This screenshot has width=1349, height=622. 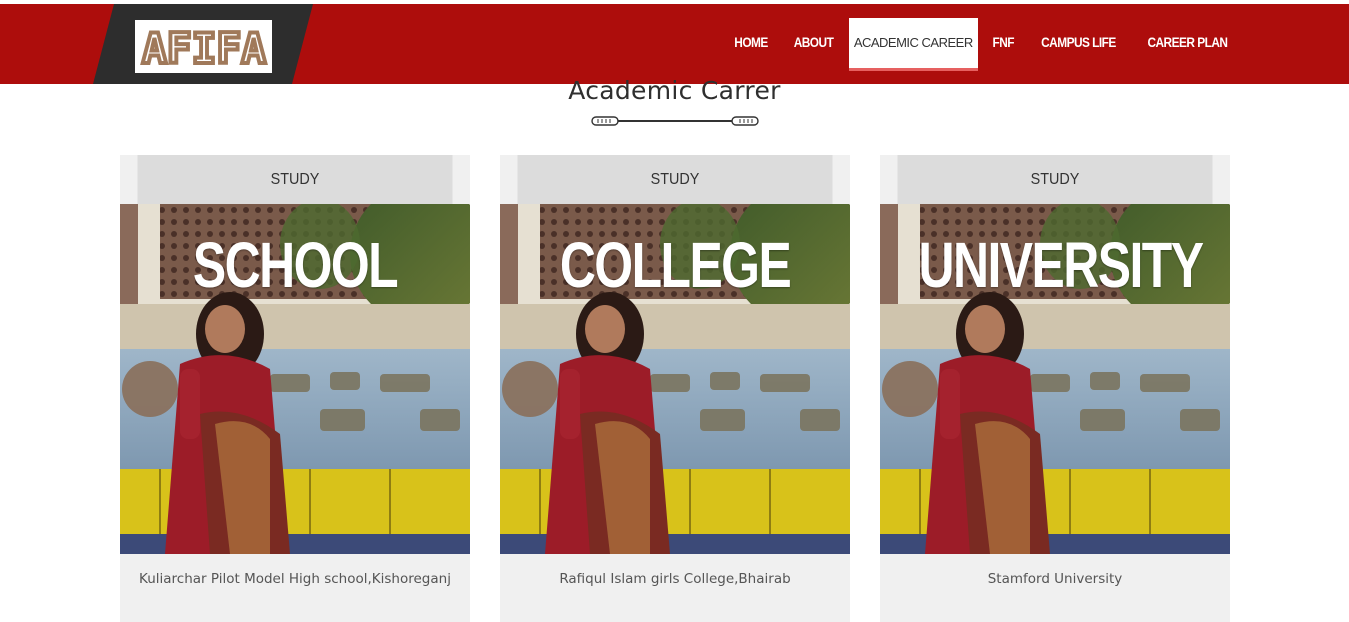 What do you see at coordinates (751, 43) in the screenshot?
I see `nav-item-home: HOME` at bounding box center [751, 43].